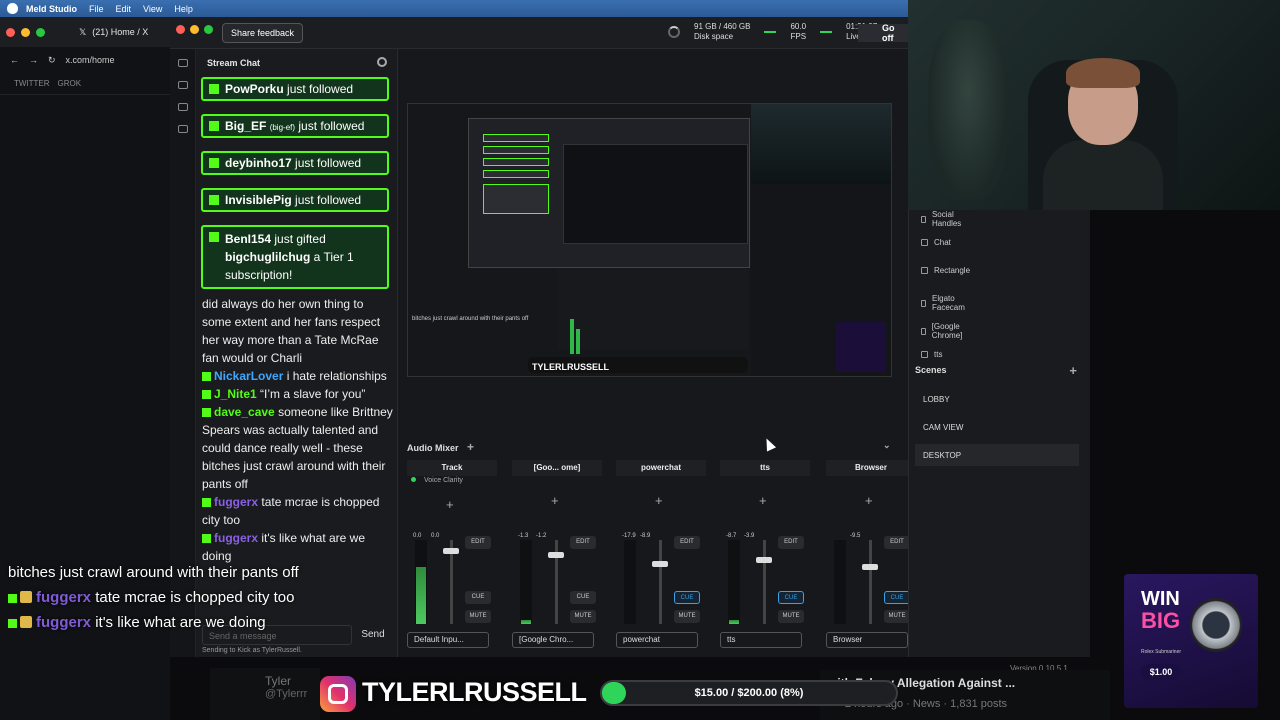 This screenshot has width=1280, height=720. What do you see at coordinates (25, 32) in the screenshot?
I see `minimize-dot` at bounding box center [25, 32].